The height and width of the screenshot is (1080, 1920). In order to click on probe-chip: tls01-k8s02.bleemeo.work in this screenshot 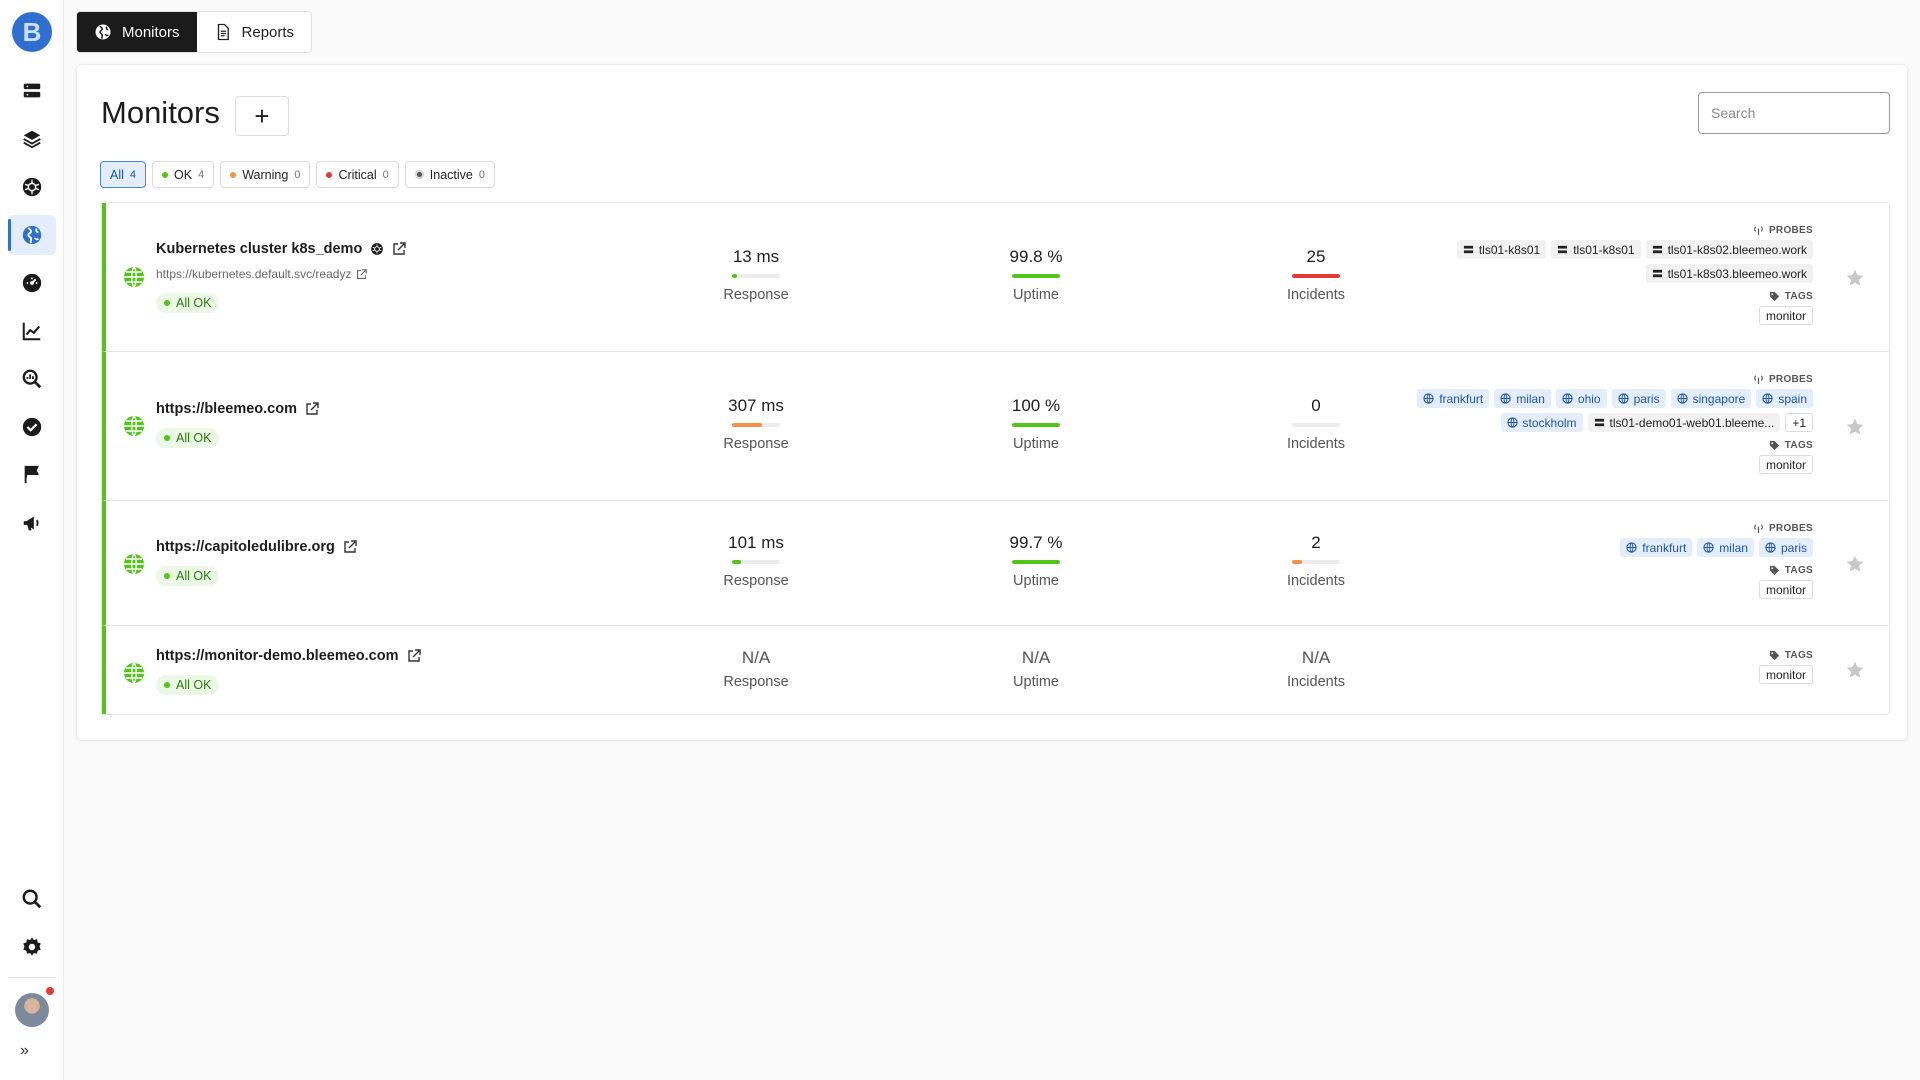, I will do `click(1729, 249)`.